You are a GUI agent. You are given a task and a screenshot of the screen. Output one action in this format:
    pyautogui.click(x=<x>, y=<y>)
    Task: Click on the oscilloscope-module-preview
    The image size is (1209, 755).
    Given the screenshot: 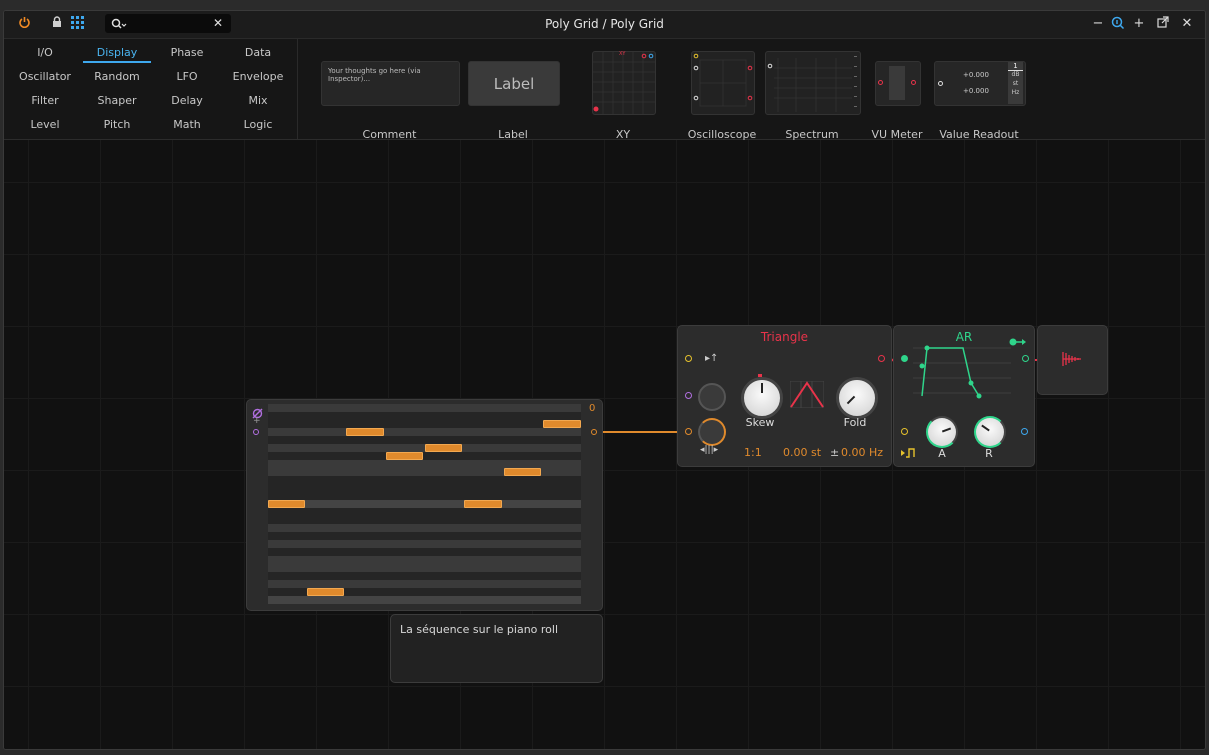 What is the action you would take?
    pyautogui.click(x=723, y=83)
    